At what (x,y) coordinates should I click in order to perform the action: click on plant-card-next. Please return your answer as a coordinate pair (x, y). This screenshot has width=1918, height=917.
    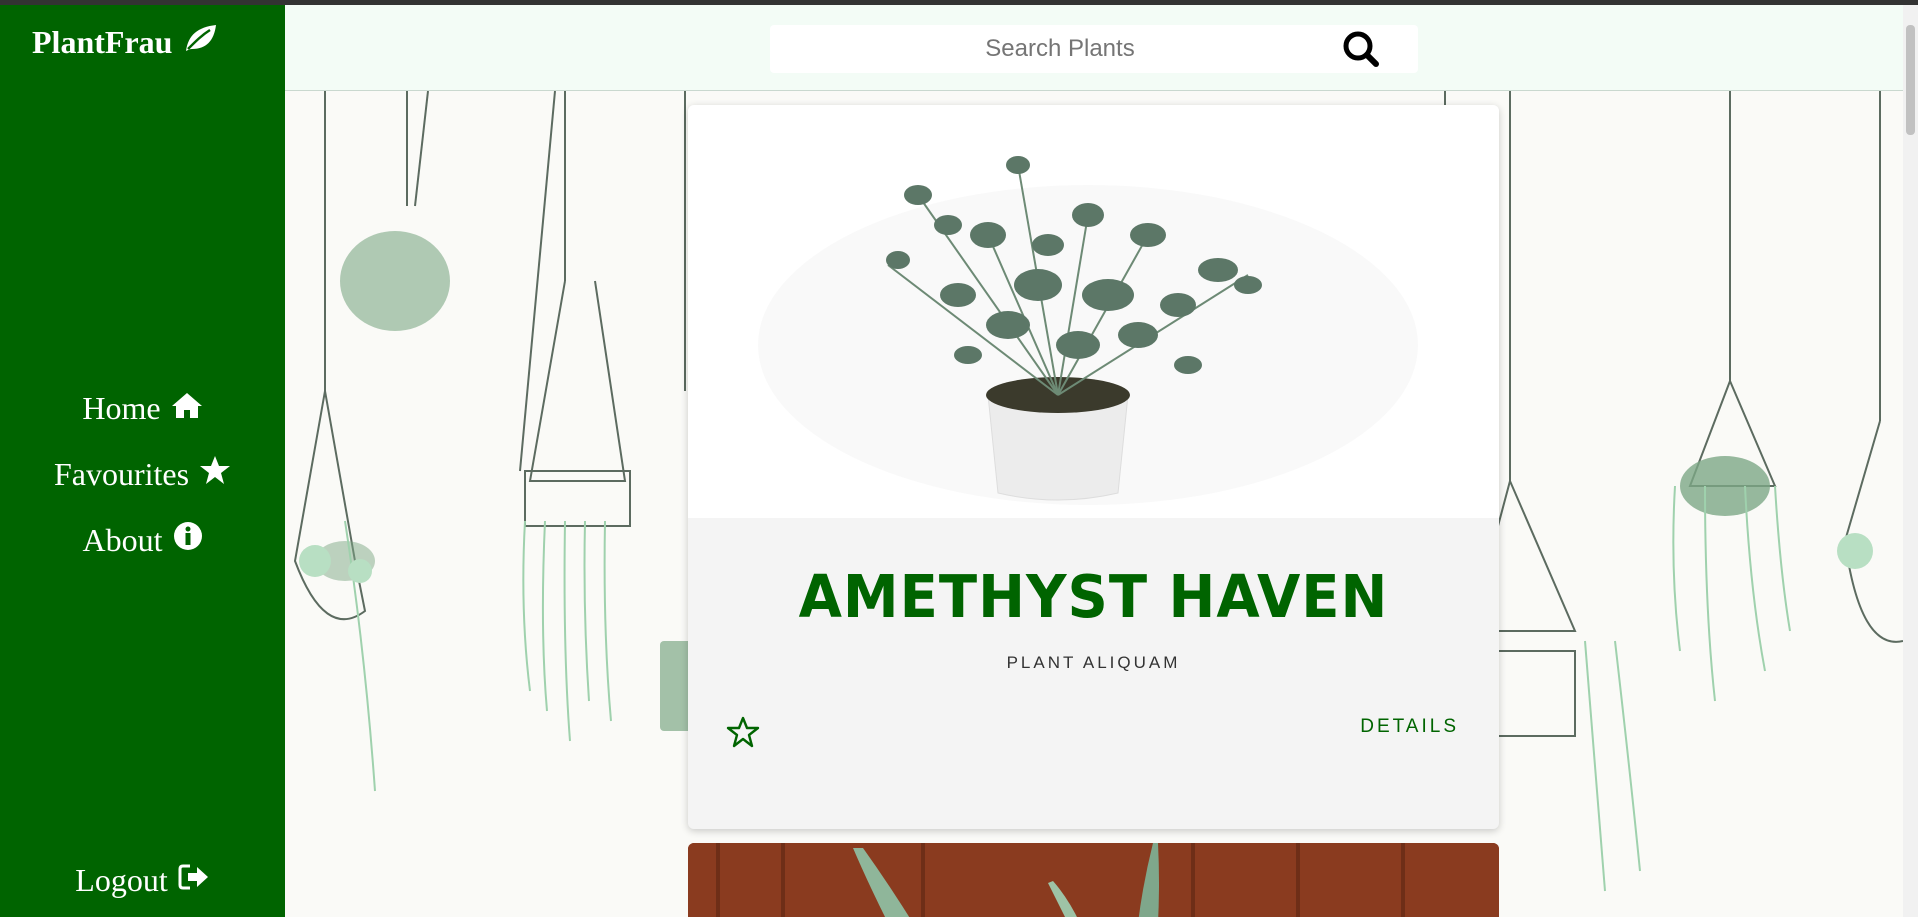
    Looking at the image, I should click on (1093, 880).